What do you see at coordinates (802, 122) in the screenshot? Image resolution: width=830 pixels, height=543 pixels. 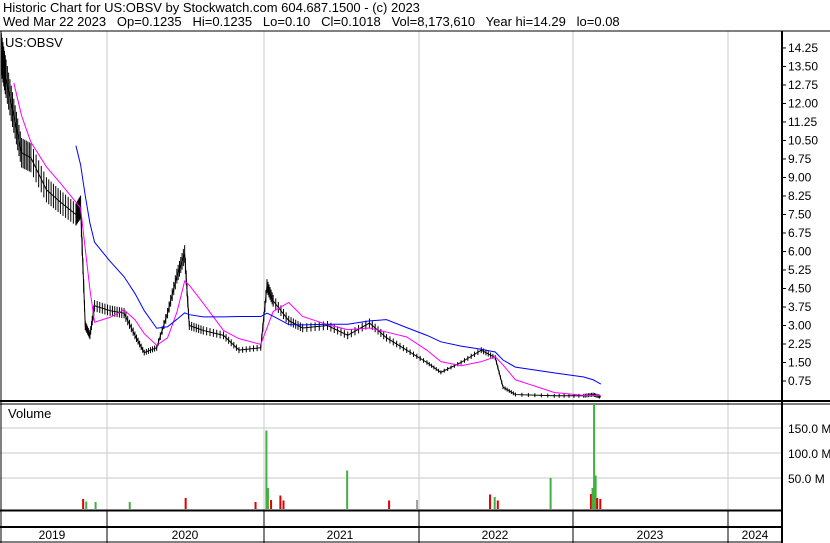 I see `price-tick-label: 11.25` at bounding box center [802, 122].